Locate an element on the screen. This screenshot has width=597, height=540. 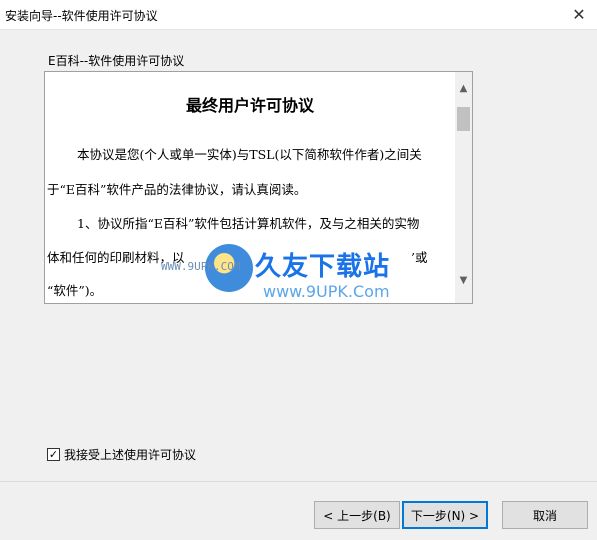
license-title: 最终用户许可协议 is located at coordinates (249, 105).